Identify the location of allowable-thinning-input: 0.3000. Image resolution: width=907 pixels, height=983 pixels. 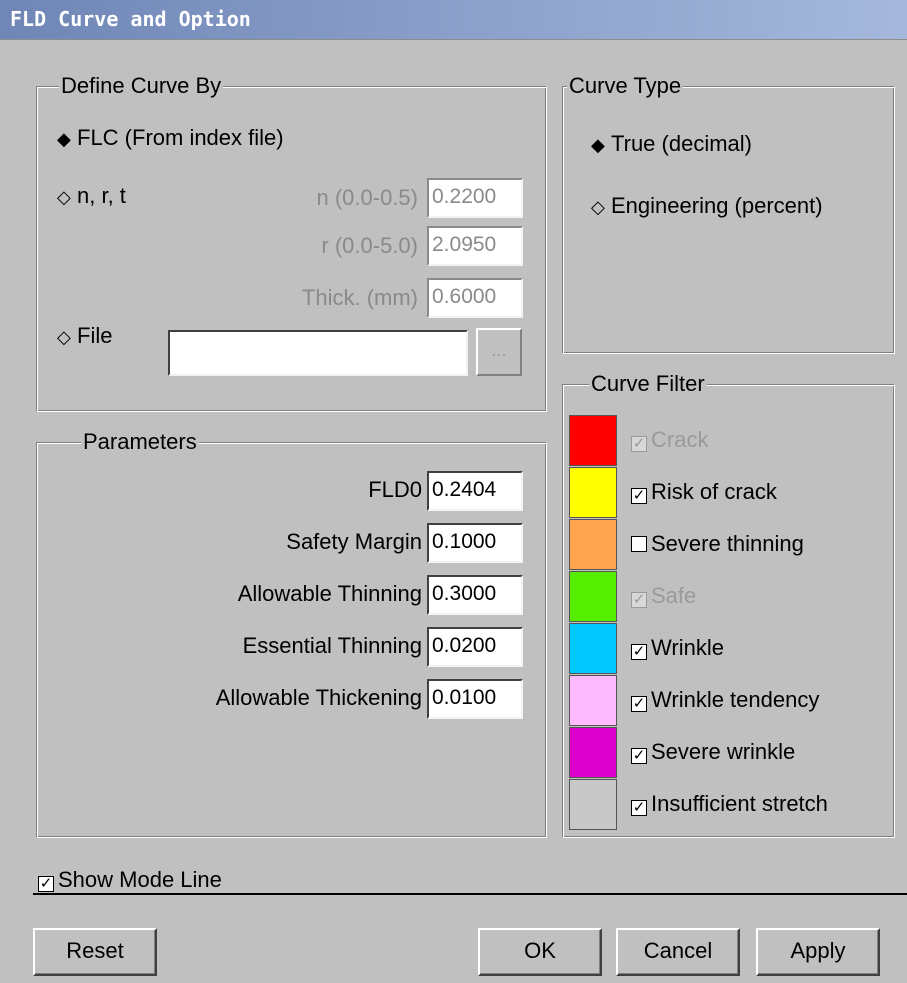
(475, 595).